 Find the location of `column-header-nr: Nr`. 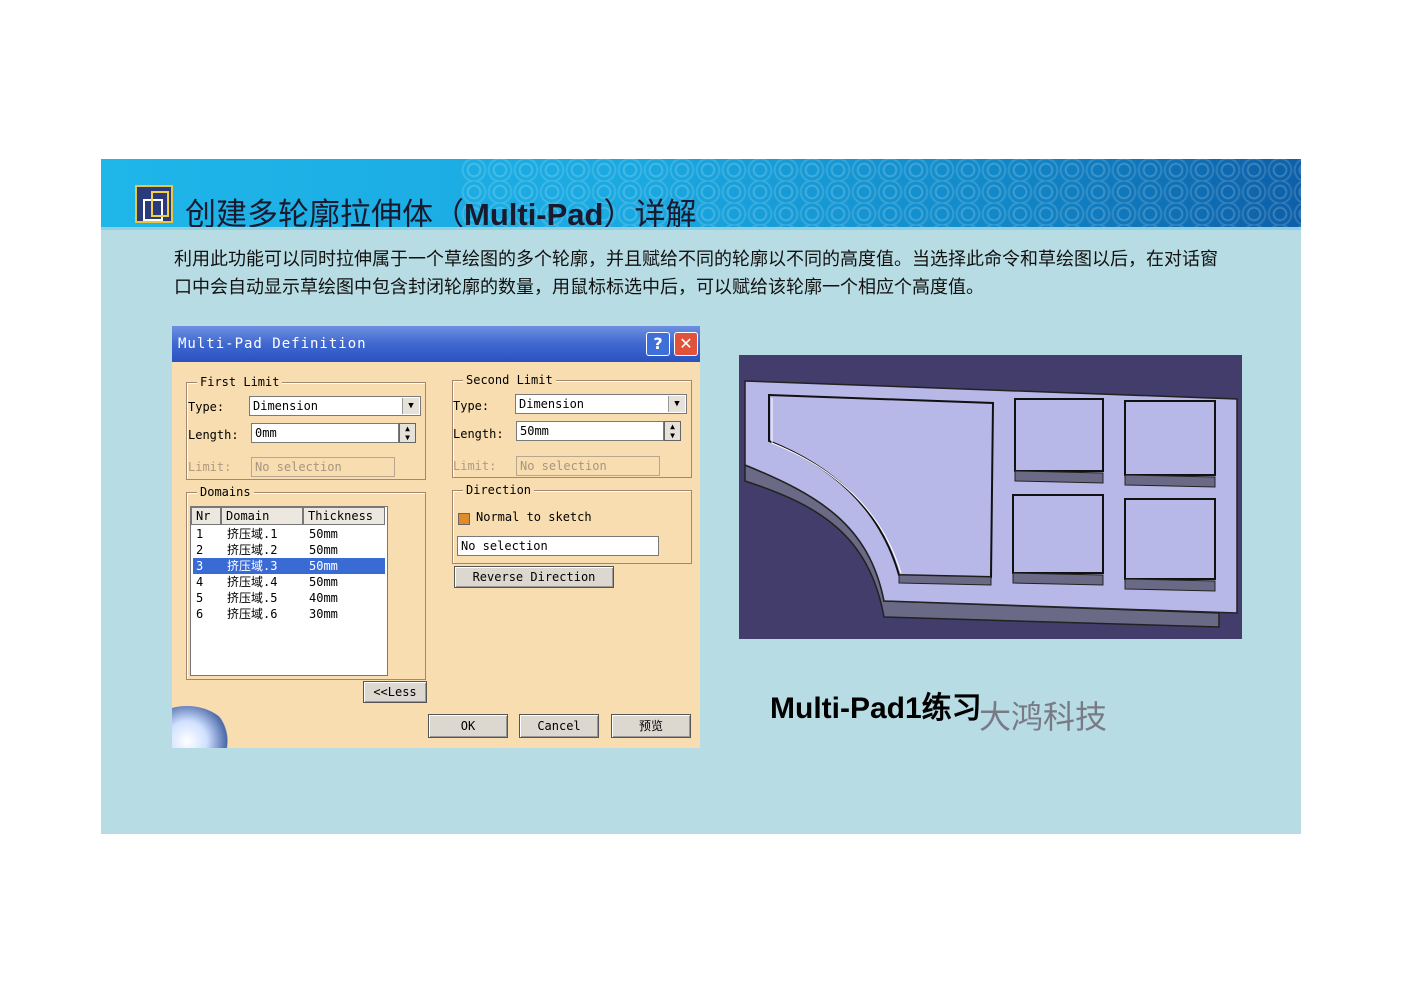

column-header-nr: Nr is located at coordinates (206, 516).